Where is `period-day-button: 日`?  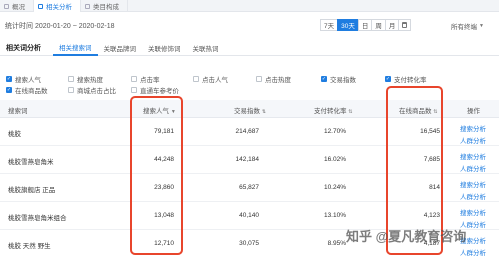
period-day-button: 日 is located at coordinates (365, 25).